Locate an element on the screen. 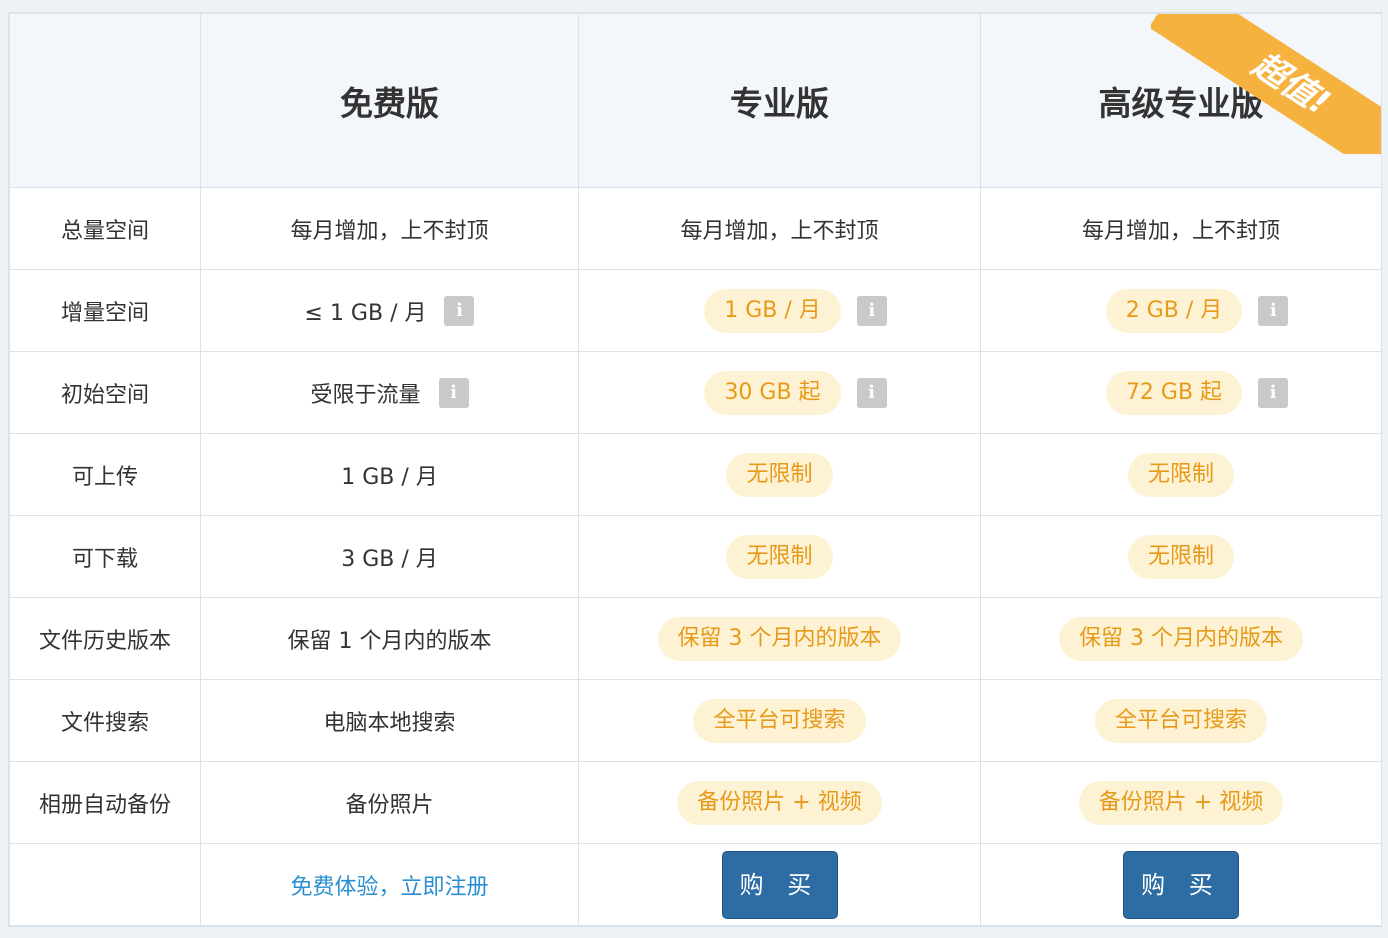 Image resolution: width=1388 pixels, height=938 pixels. feature-label: 可下载 is located at coordinates (105, 556).